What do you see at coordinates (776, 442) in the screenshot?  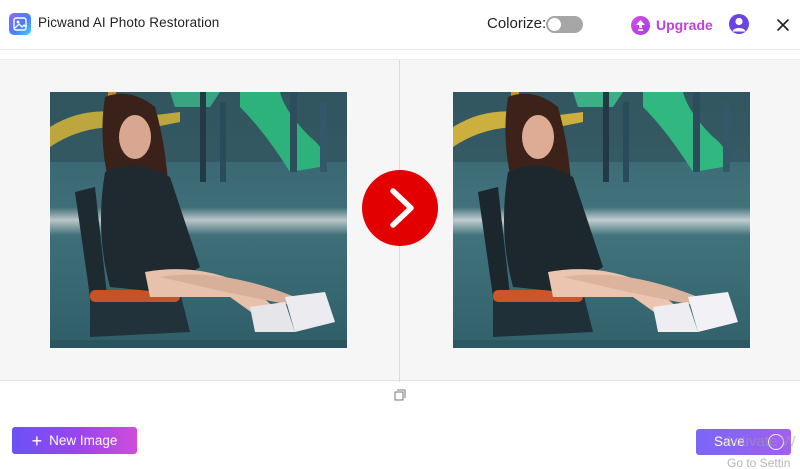 I see `save-options-icon` at bounding box center [776, 442].